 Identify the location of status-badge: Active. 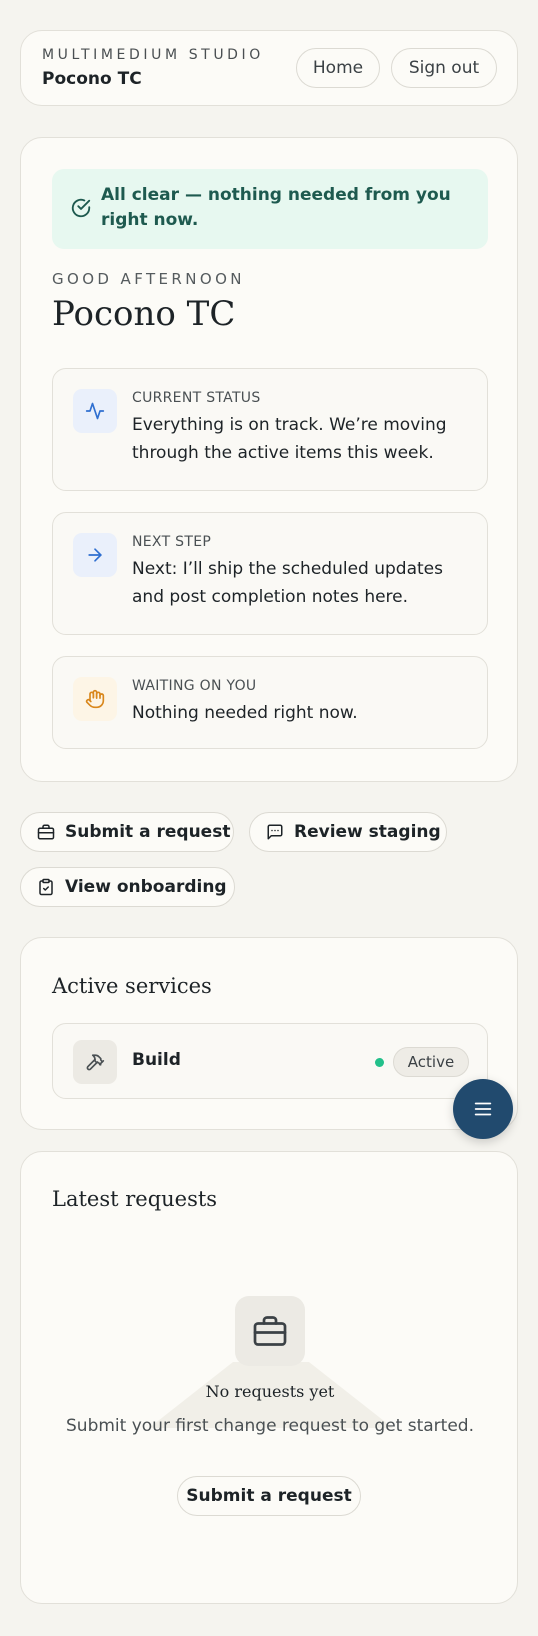
(431, 1062).